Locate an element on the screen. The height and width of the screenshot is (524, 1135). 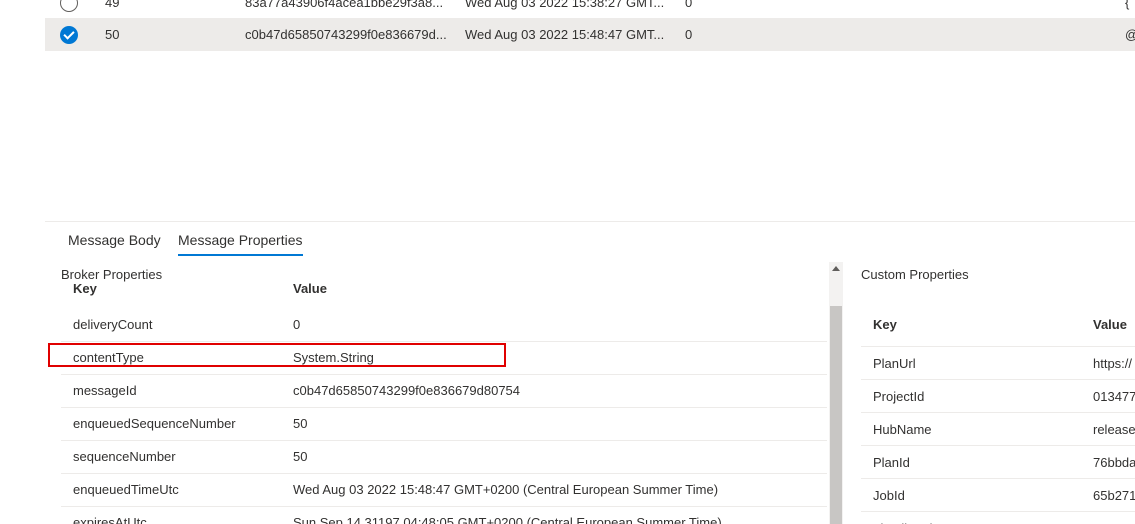
annotation-highlight-box is located at coordinates (277, 355).